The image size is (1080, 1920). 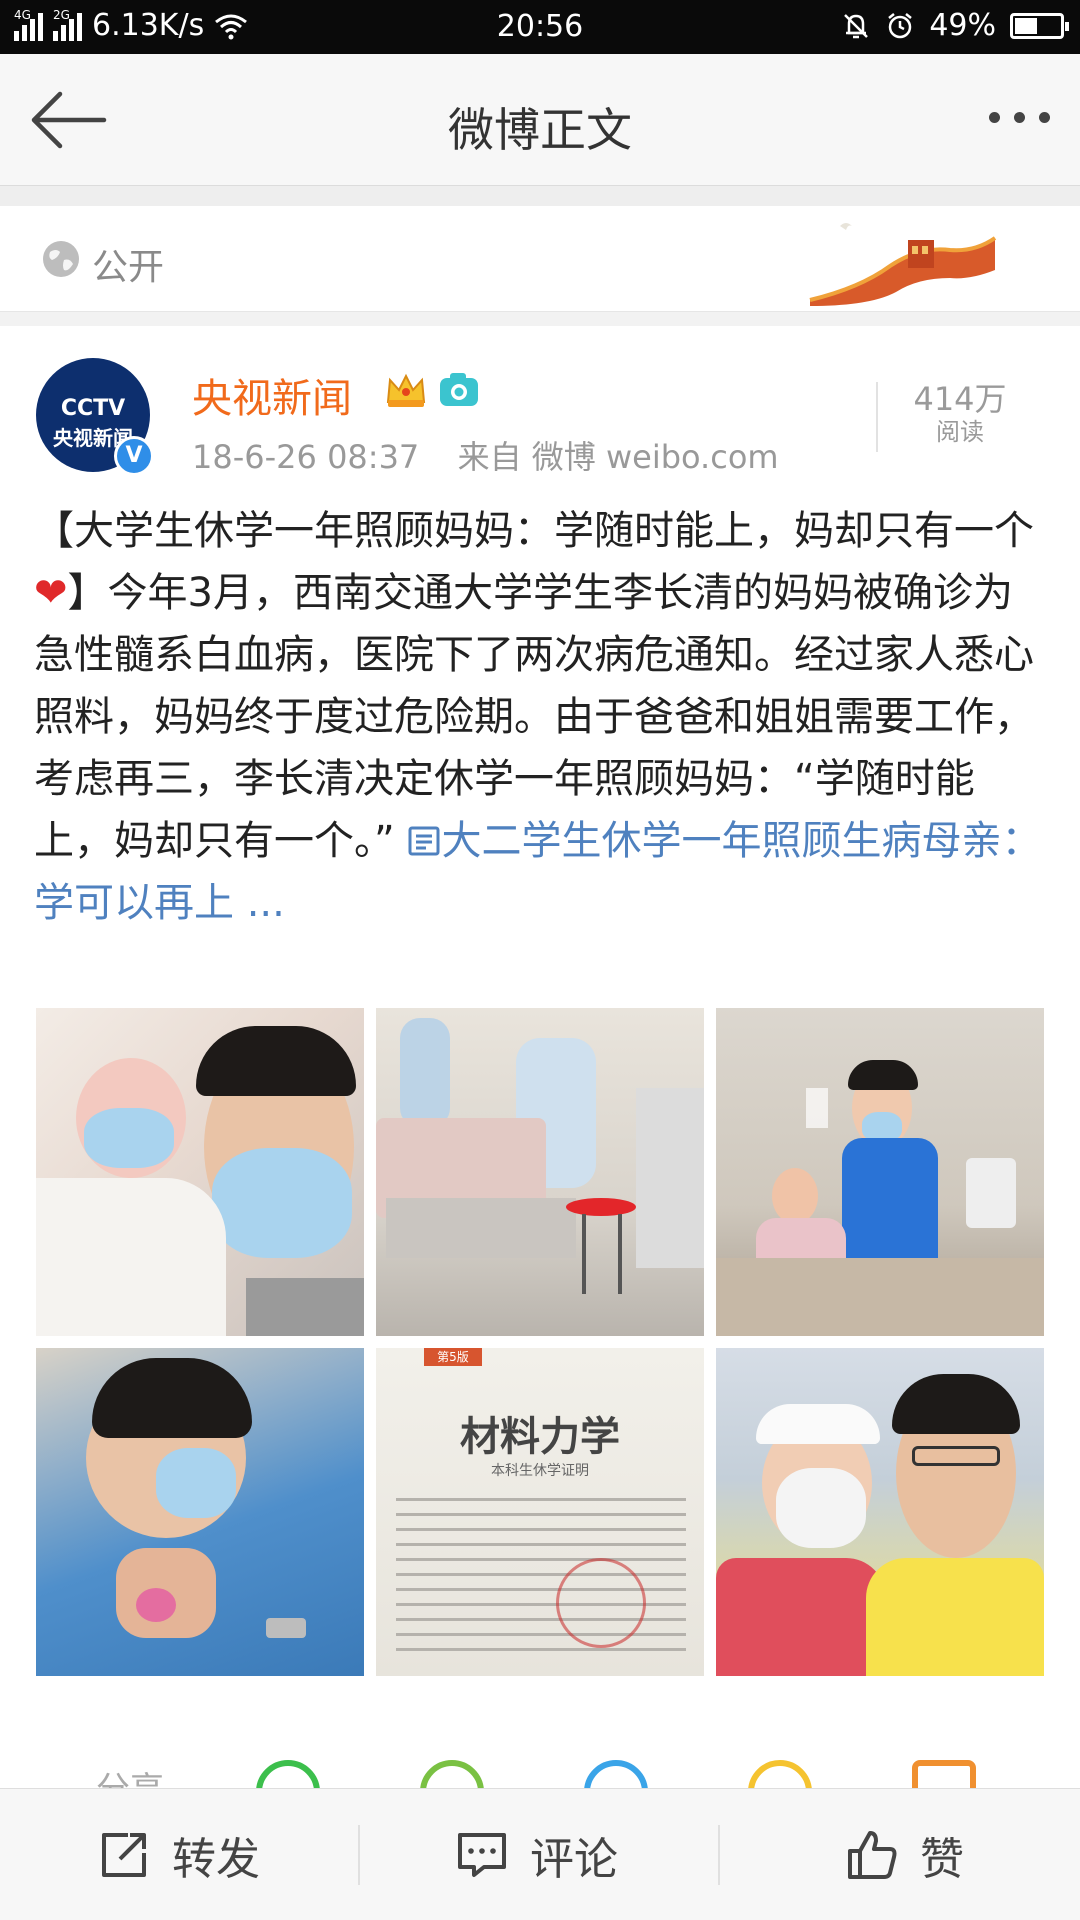 I want to click on share-row: 分享, so click(x=540, y=1770).